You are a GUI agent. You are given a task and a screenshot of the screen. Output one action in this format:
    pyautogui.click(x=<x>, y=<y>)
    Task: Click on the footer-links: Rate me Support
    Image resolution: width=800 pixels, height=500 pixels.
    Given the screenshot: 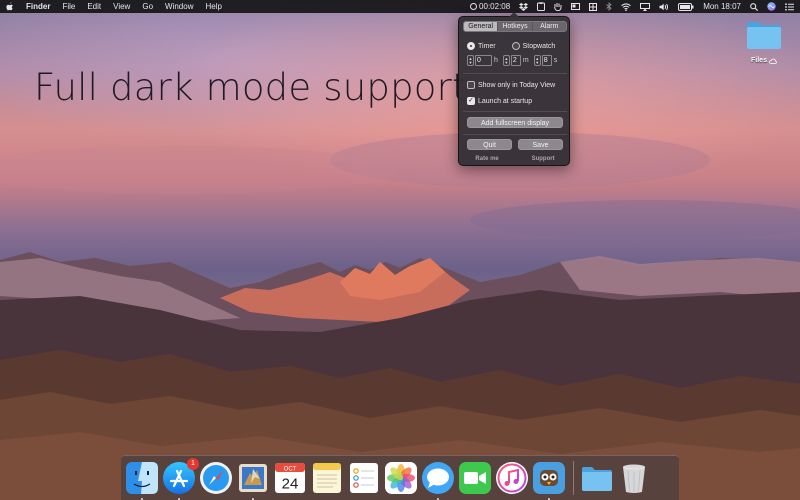 What is the action you would take?
    pyautogui.click(x=515, y=159)
    